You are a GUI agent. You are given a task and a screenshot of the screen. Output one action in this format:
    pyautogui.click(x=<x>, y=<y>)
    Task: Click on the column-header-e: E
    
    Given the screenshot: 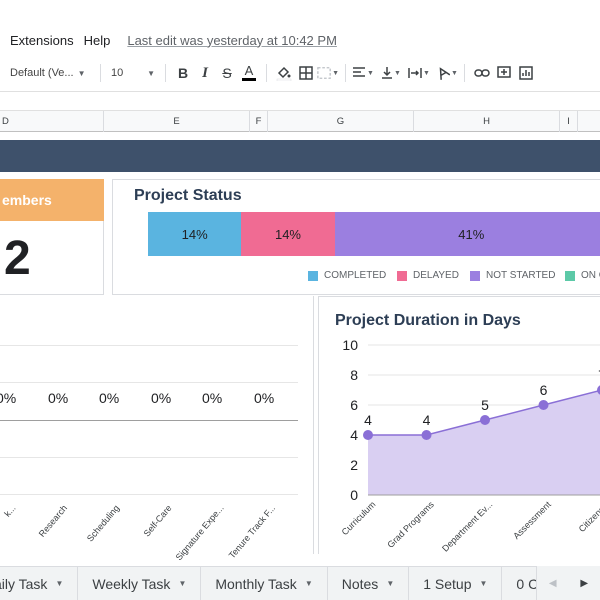 What is the action you would take?
    pyautogui.click(x=177, y=121)
    